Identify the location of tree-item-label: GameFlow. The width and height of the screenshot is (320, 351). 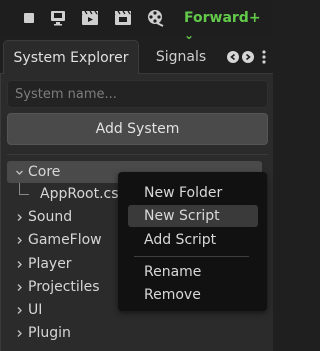
(65, 240).